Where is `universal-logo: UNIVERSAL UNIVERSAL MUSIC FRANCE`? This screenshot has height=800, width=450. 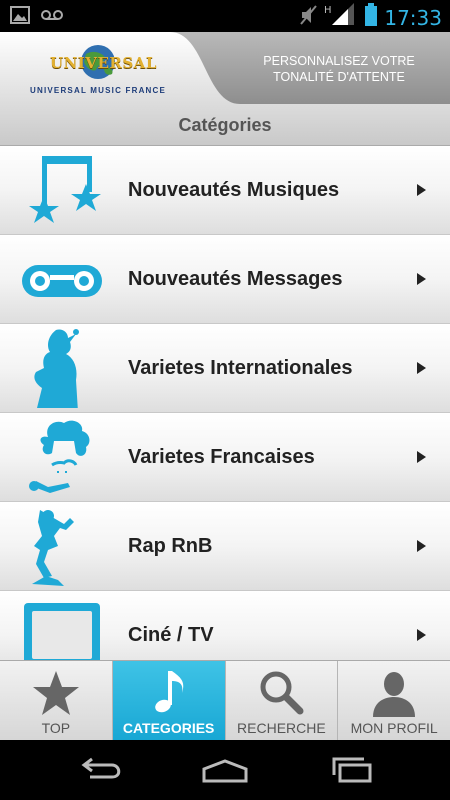 universal-logo: UNIVERSAL UNIVERSAL MUSIC FRANCE is located at coordinates (101, 69).